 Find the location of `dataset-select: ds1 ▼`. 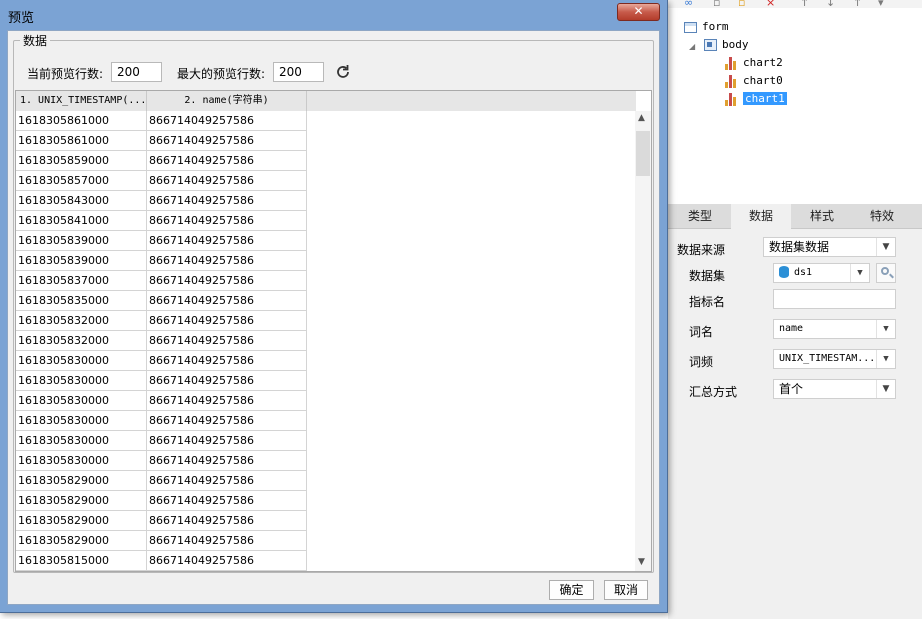

dataset-select: ds1 ▼ is located at coordinates (821, 273).